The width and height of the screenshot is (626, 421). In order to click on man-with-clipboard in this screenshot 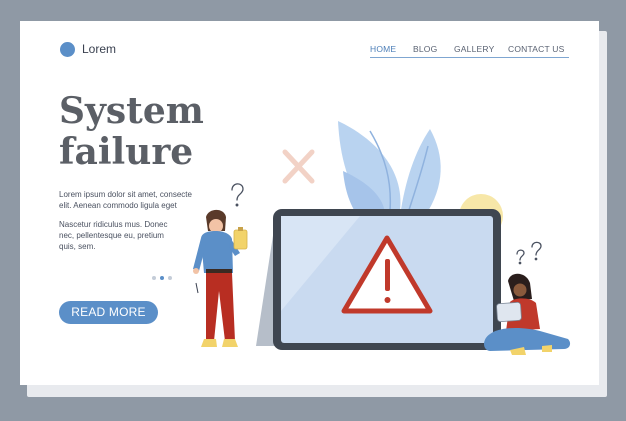, I will do `click(220, 278)`.